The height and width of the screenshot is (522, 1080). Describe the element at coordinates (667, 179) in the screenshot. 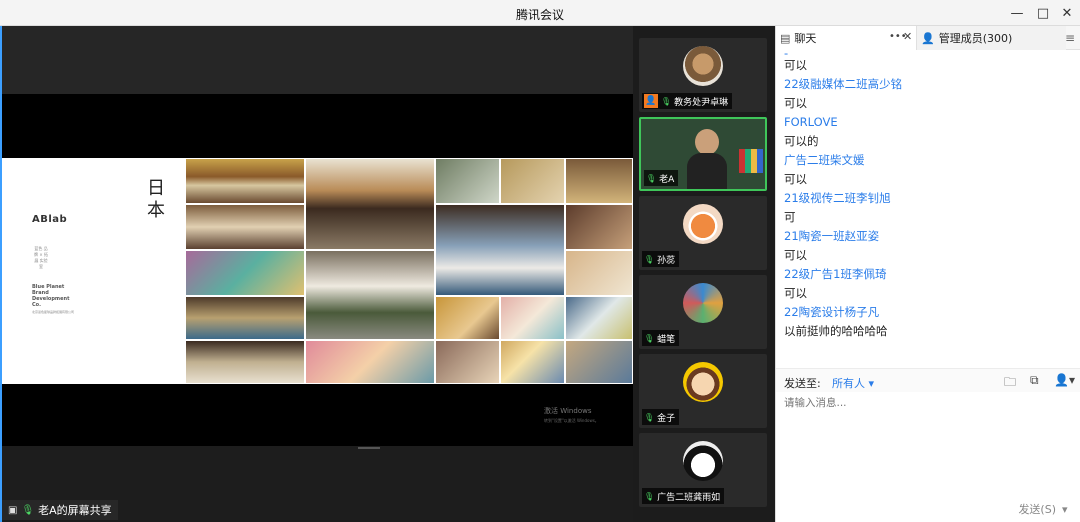

I see `participant-name: 老A` at that location.